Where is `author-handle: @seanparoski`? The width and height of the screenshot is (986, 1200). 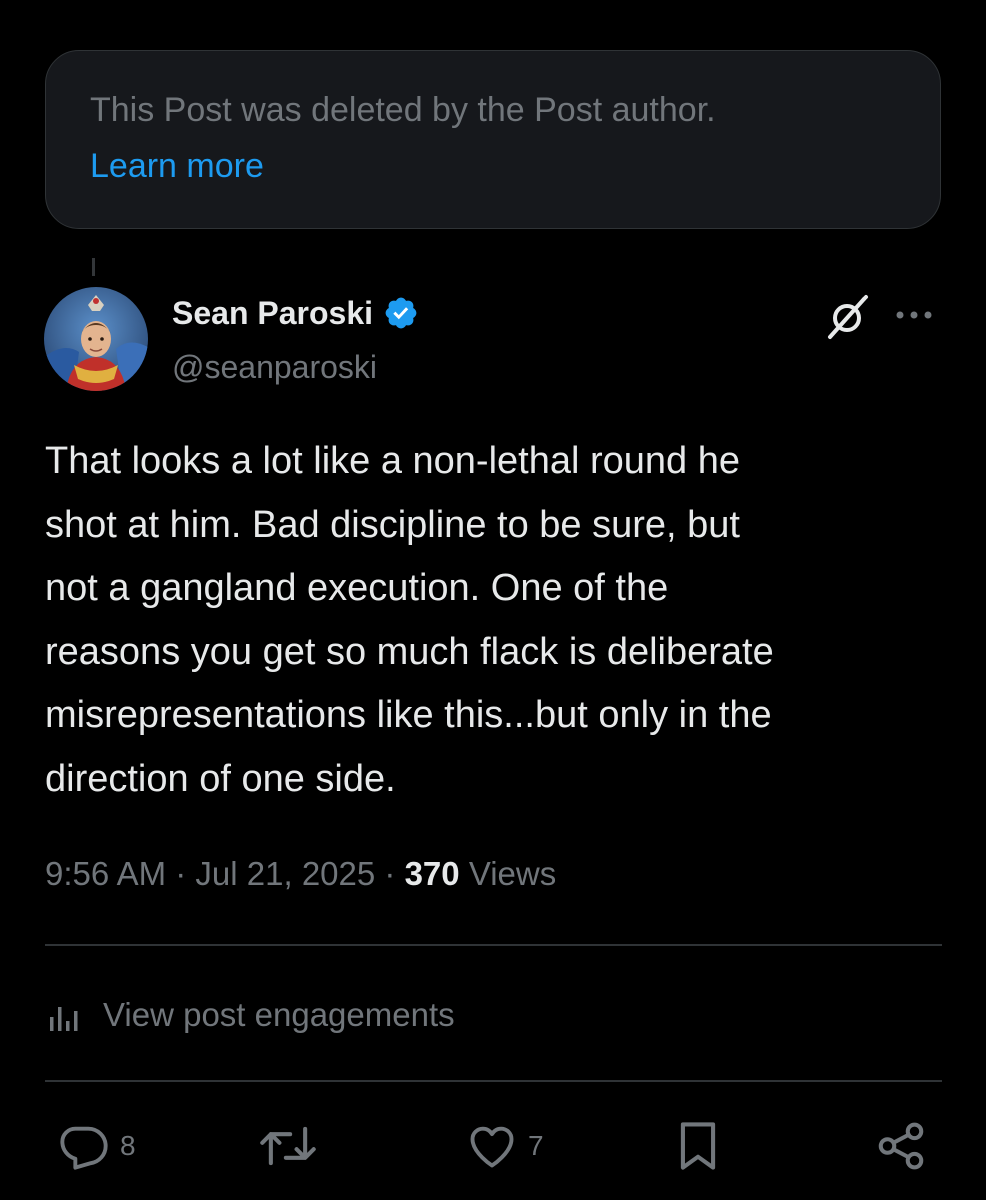 author-handle: @seanparoski is located at coordinates (274, 367).